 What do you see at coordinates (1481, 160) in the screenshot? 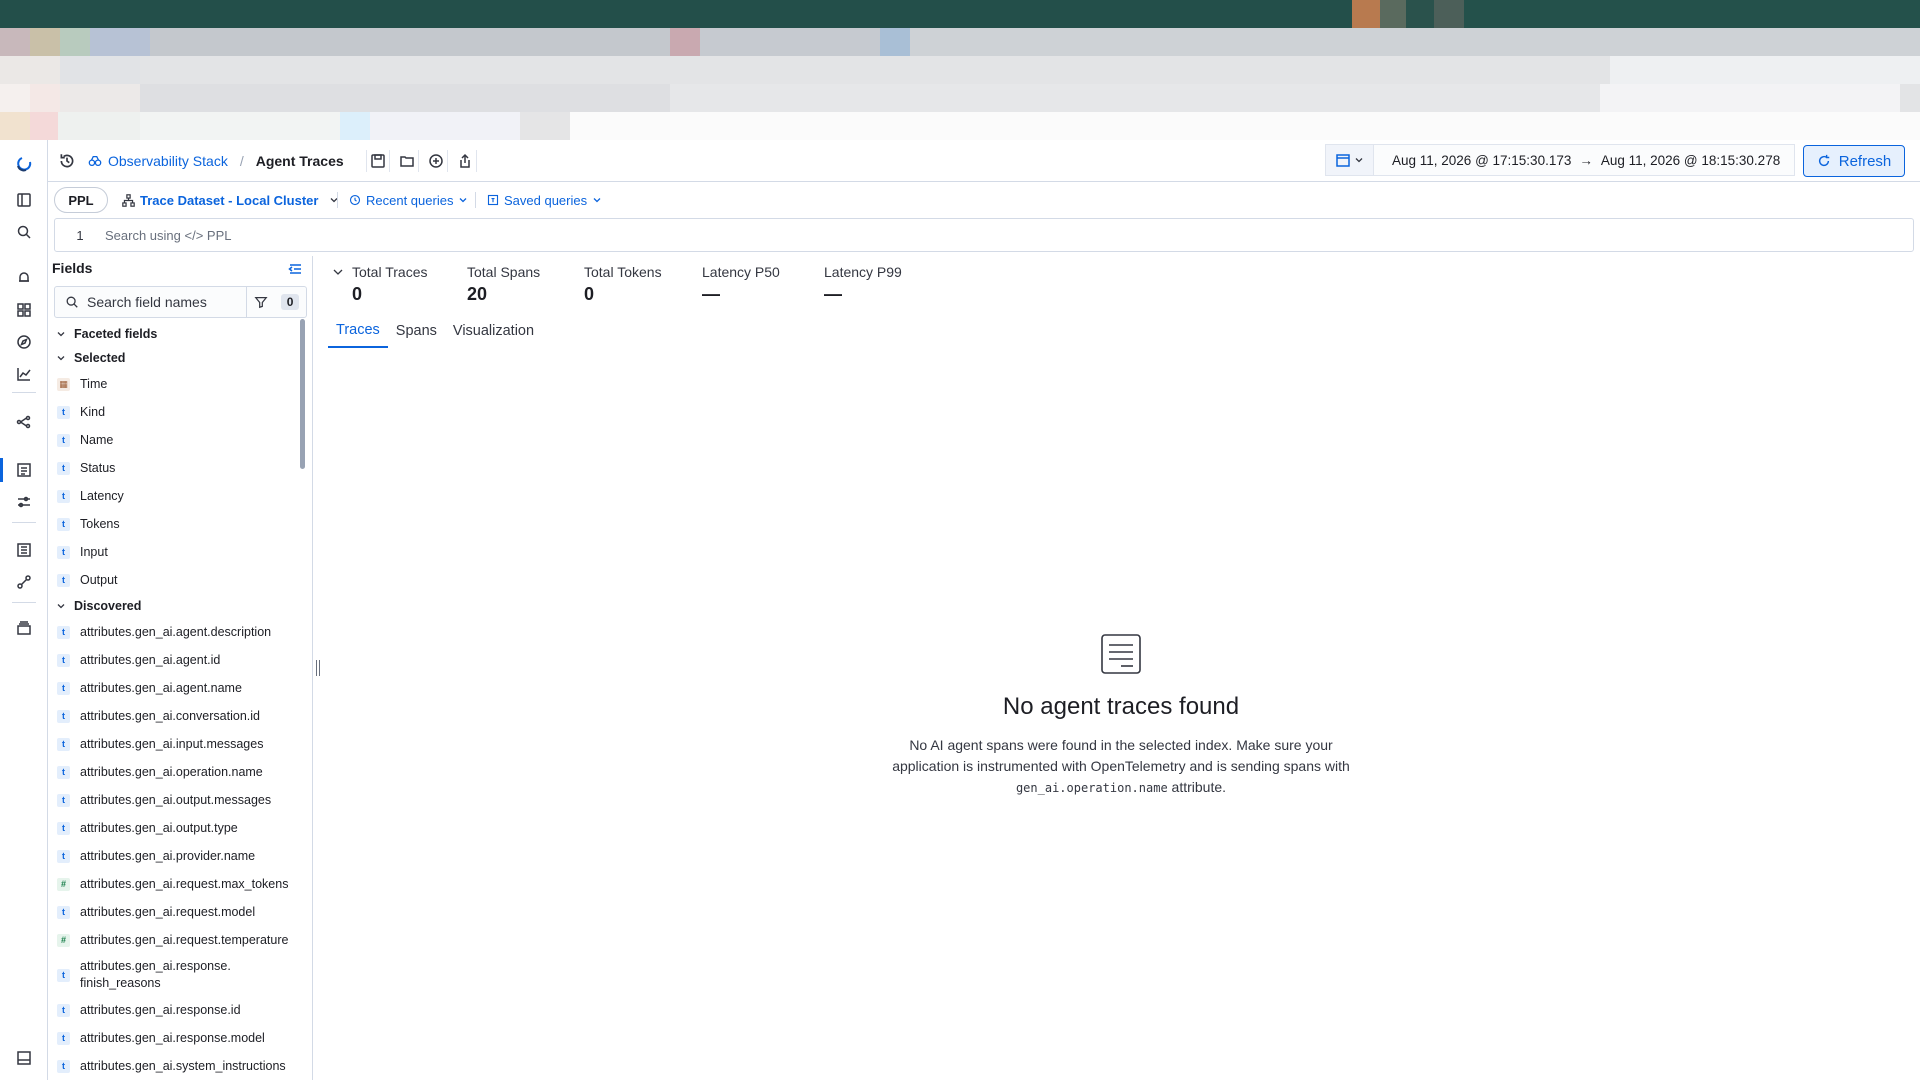
I see `date-start: Aug 11, 2026 @ 17:15:30.173` at bounding box center [1481, 160].